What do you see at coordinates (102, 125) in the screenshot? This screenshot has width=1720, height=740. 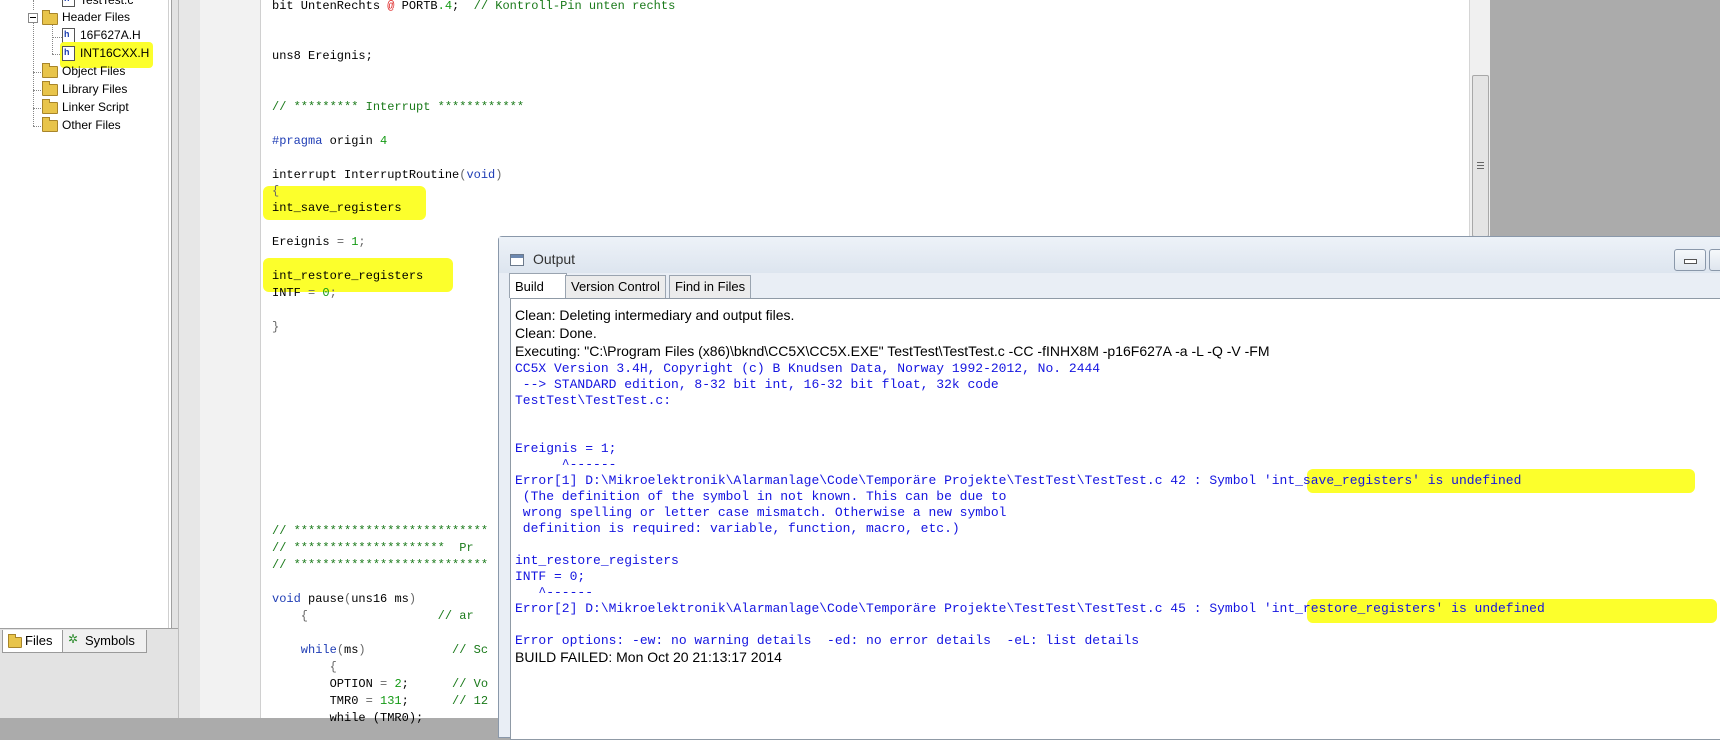 I see `tree-item-other-files: Other Files` at bounding box center [102, 125].